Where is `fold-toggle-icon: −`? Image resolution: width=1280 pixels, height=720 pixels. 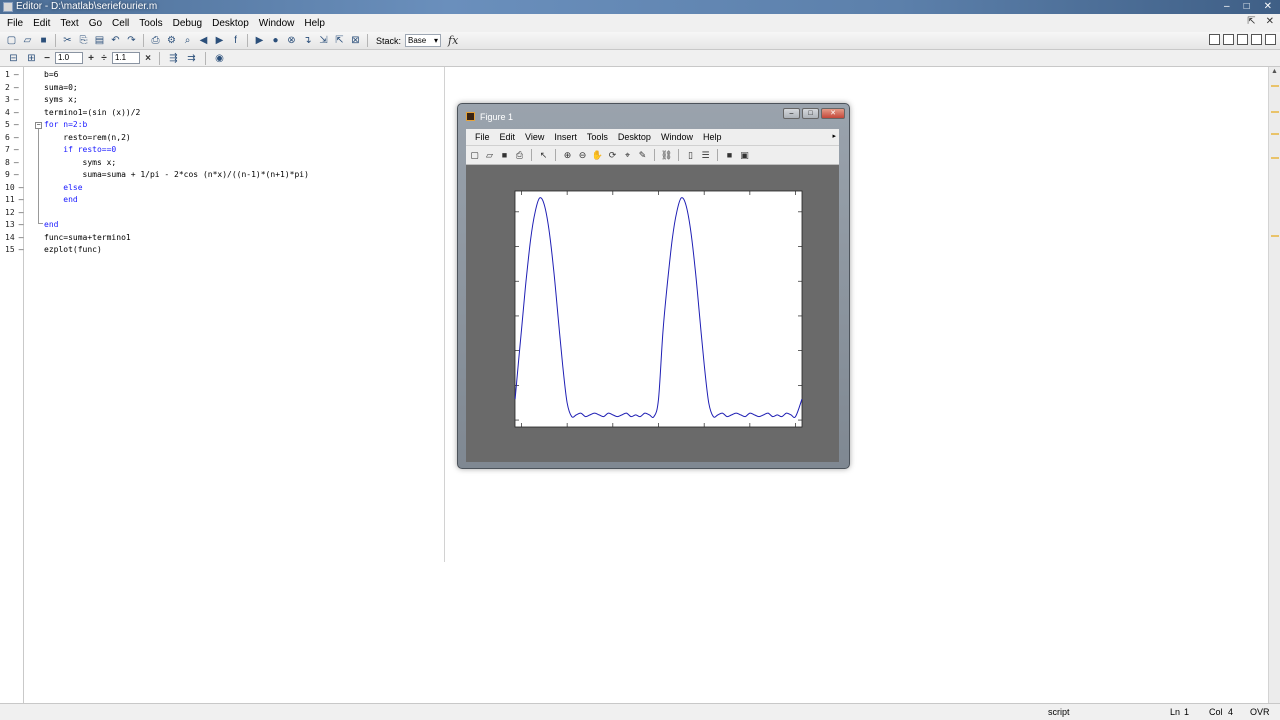
fold-toggle-icon: − is located at coordinates (38, 125).